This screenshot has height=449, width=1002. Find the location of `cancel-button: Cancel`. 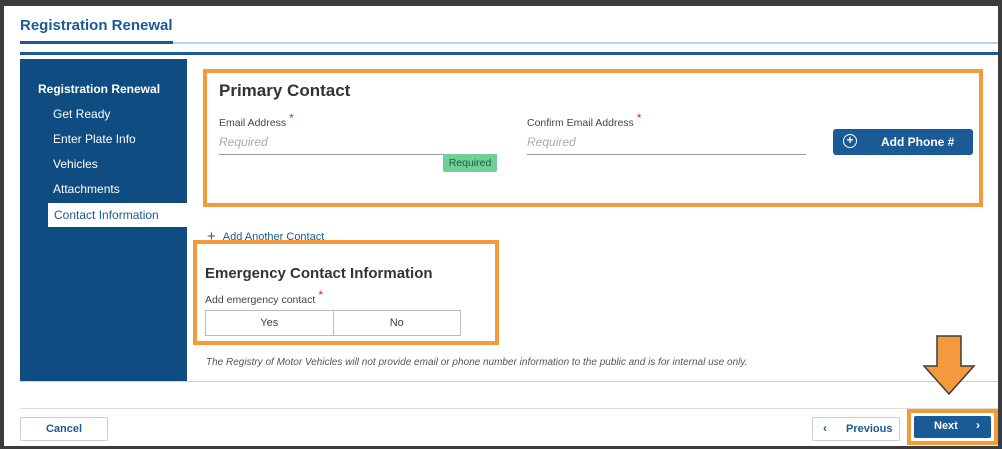

cancel-button: Cancel is located at coordinates (64, 429).